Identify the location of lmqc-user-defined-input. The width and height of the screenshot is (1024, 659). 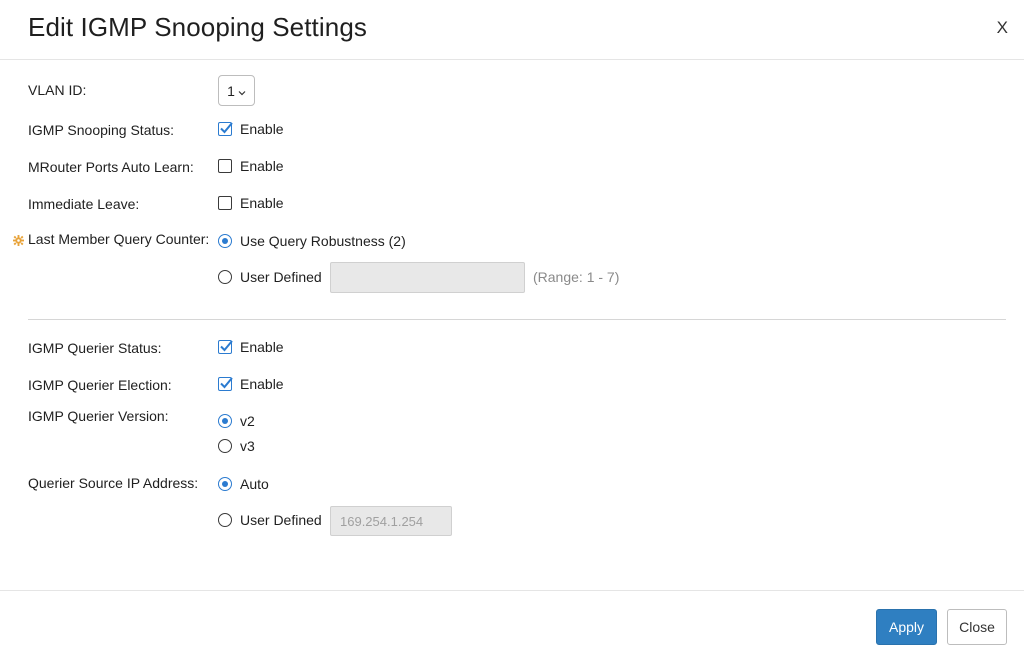
(427, 277).